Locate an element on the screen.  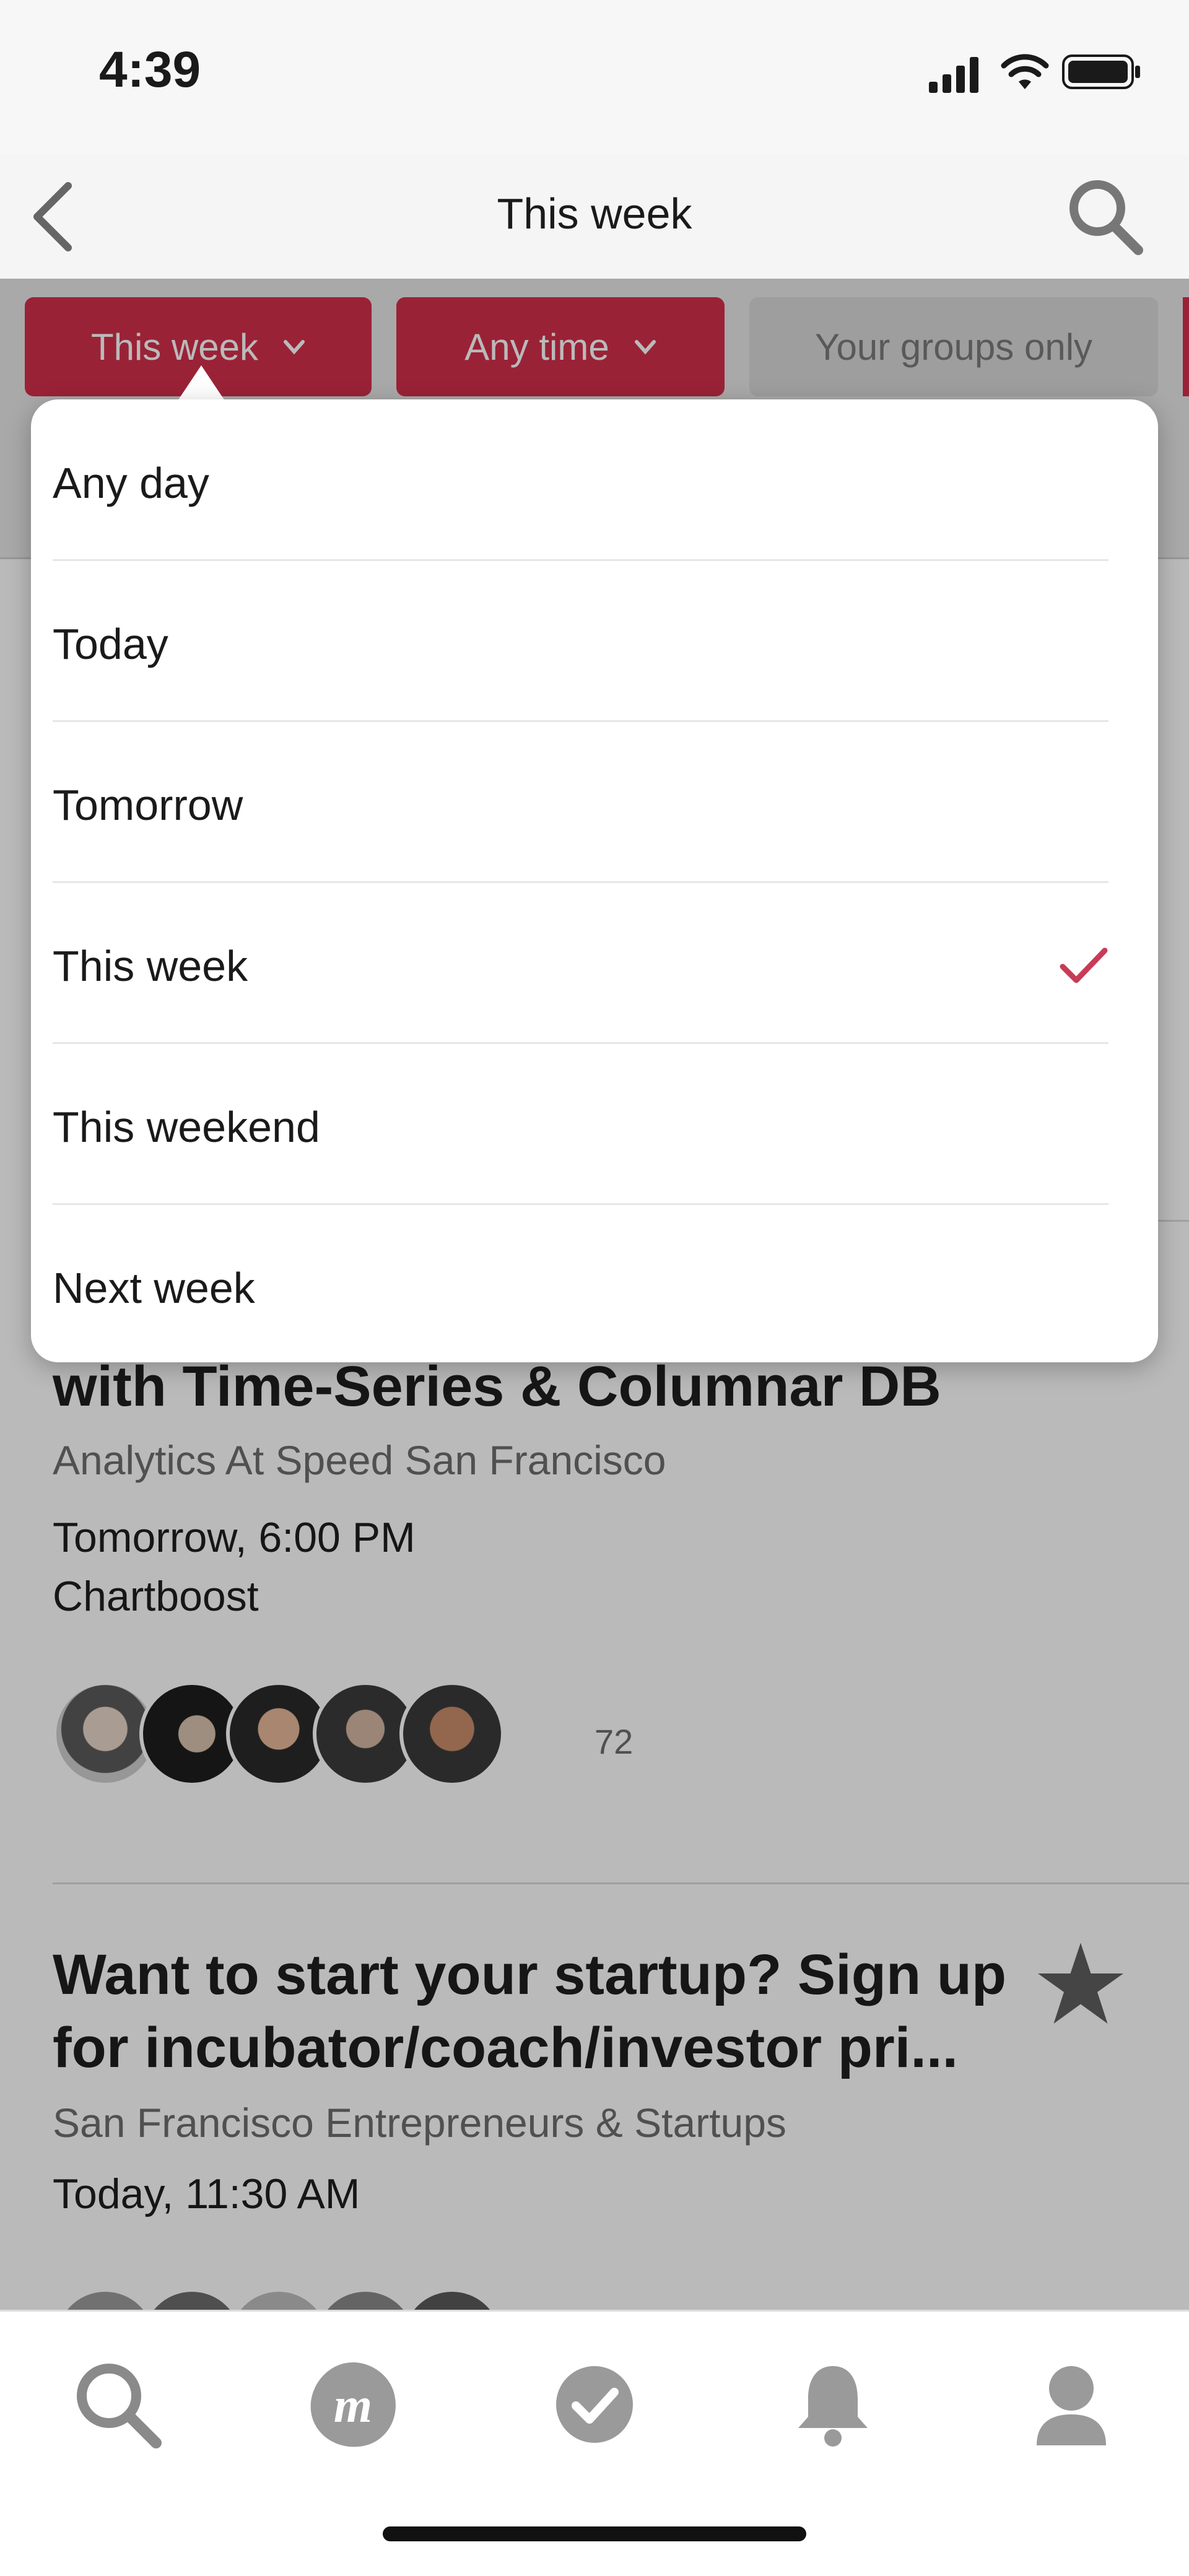
option-tomorrow: Tomorrow is located at coordinates (580, 805).